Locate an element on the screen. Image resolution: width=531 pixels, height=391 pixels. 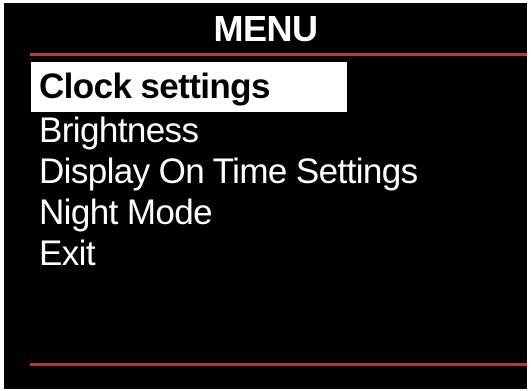
menu-title: MENU is located at coordinates (266, 28).